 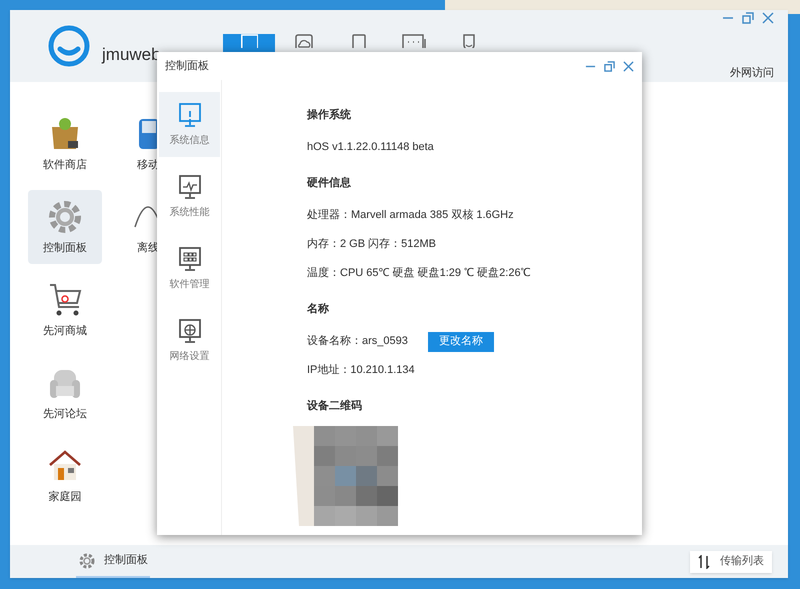 What do you see at coordinates (372, 244) in the screenshot?
I see `info-text: 内存：2 GB 闪存：512MB` at bounding box center [372, 244].